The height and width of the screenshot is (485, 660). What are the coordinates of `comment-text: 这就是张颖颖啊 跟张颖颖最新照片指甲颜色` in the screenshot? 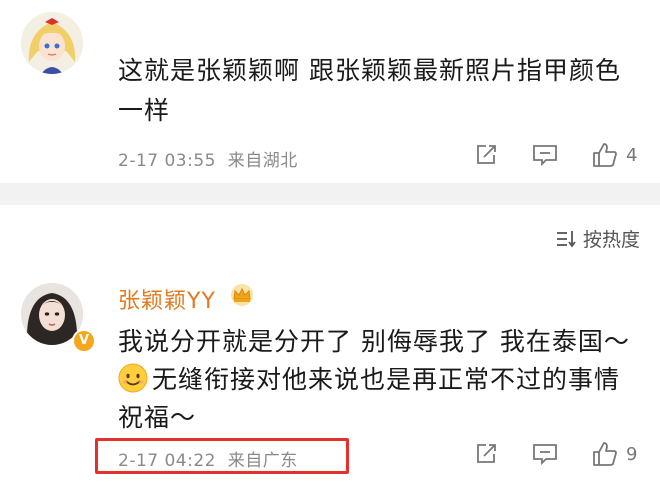 It's located at (369, 70).